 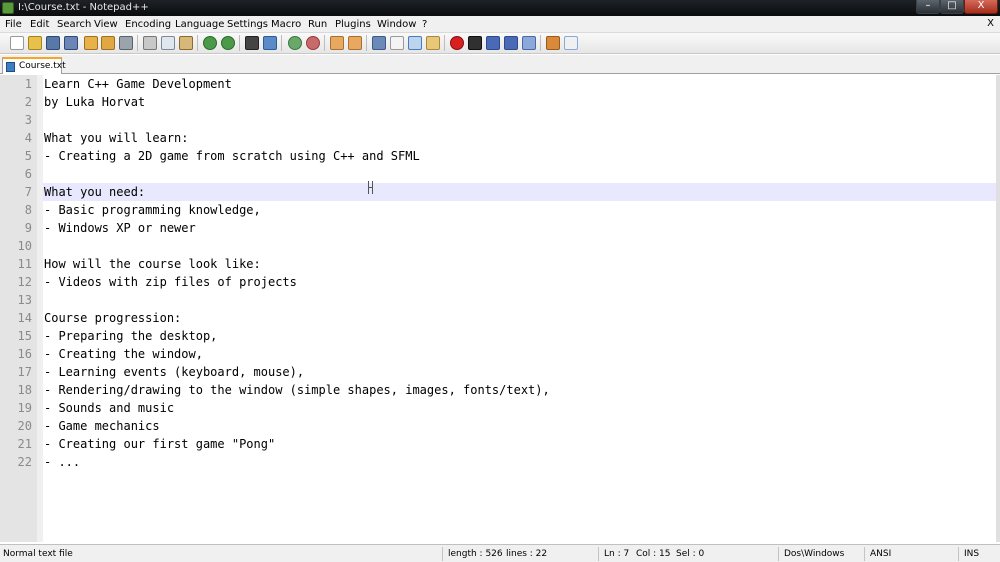 I want to click on line-number: 5, so click(x=28, y=156).